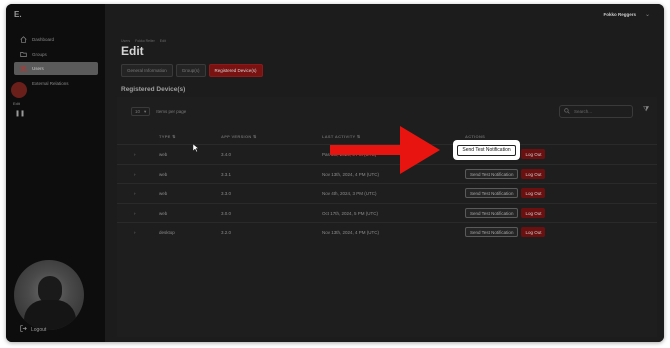  Describe the element at coordinates (239, 136) in the screenshot. I see `column-header-app-version: APP VERSION ⇅` at that location.